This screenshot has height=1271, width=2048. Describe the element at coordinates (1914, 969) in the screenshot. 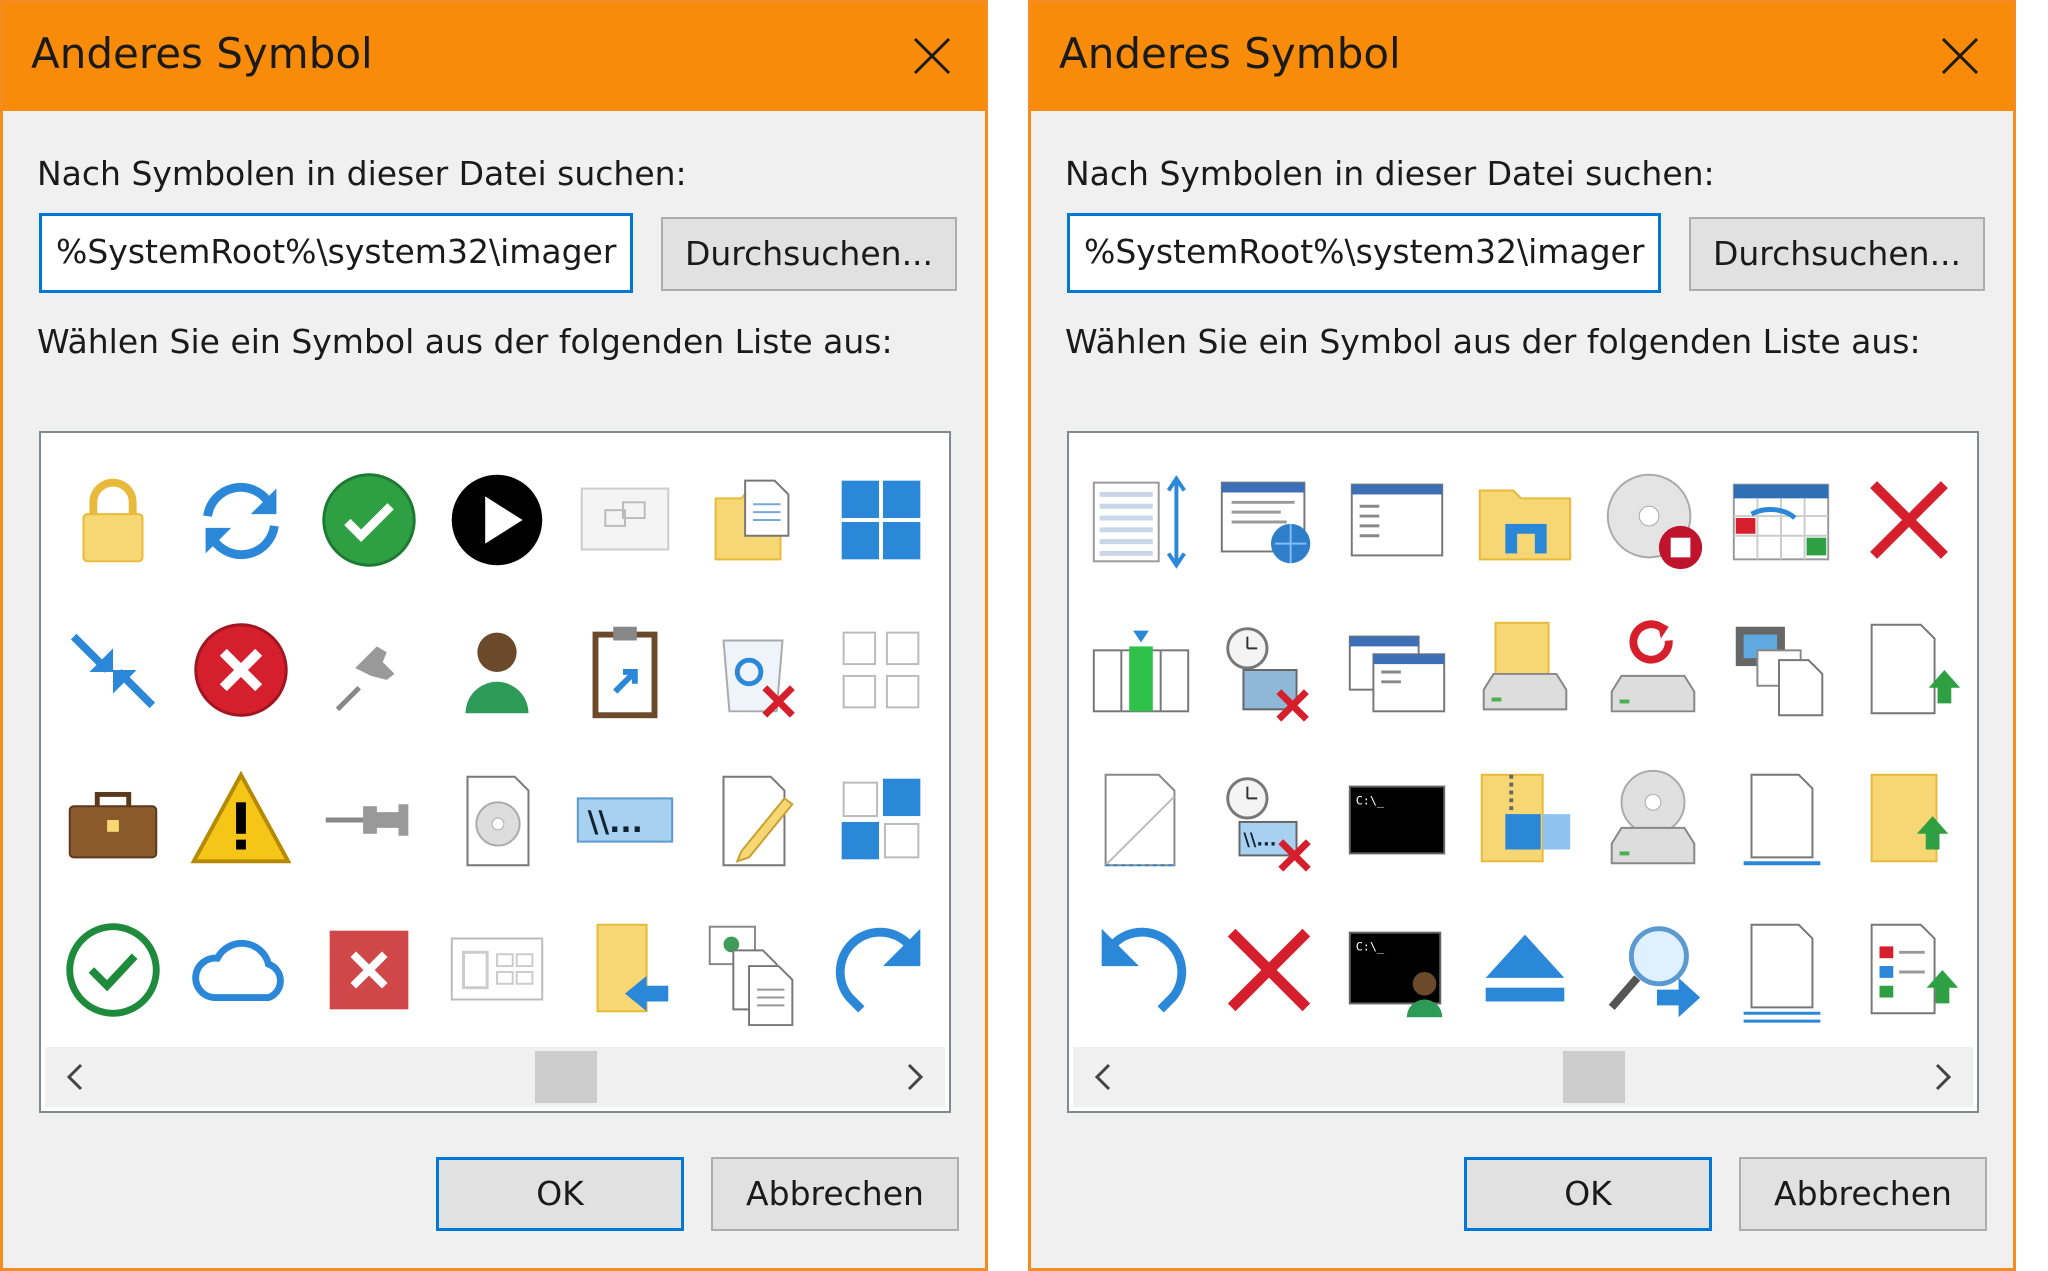

I see `list-upload-icon` at that location.